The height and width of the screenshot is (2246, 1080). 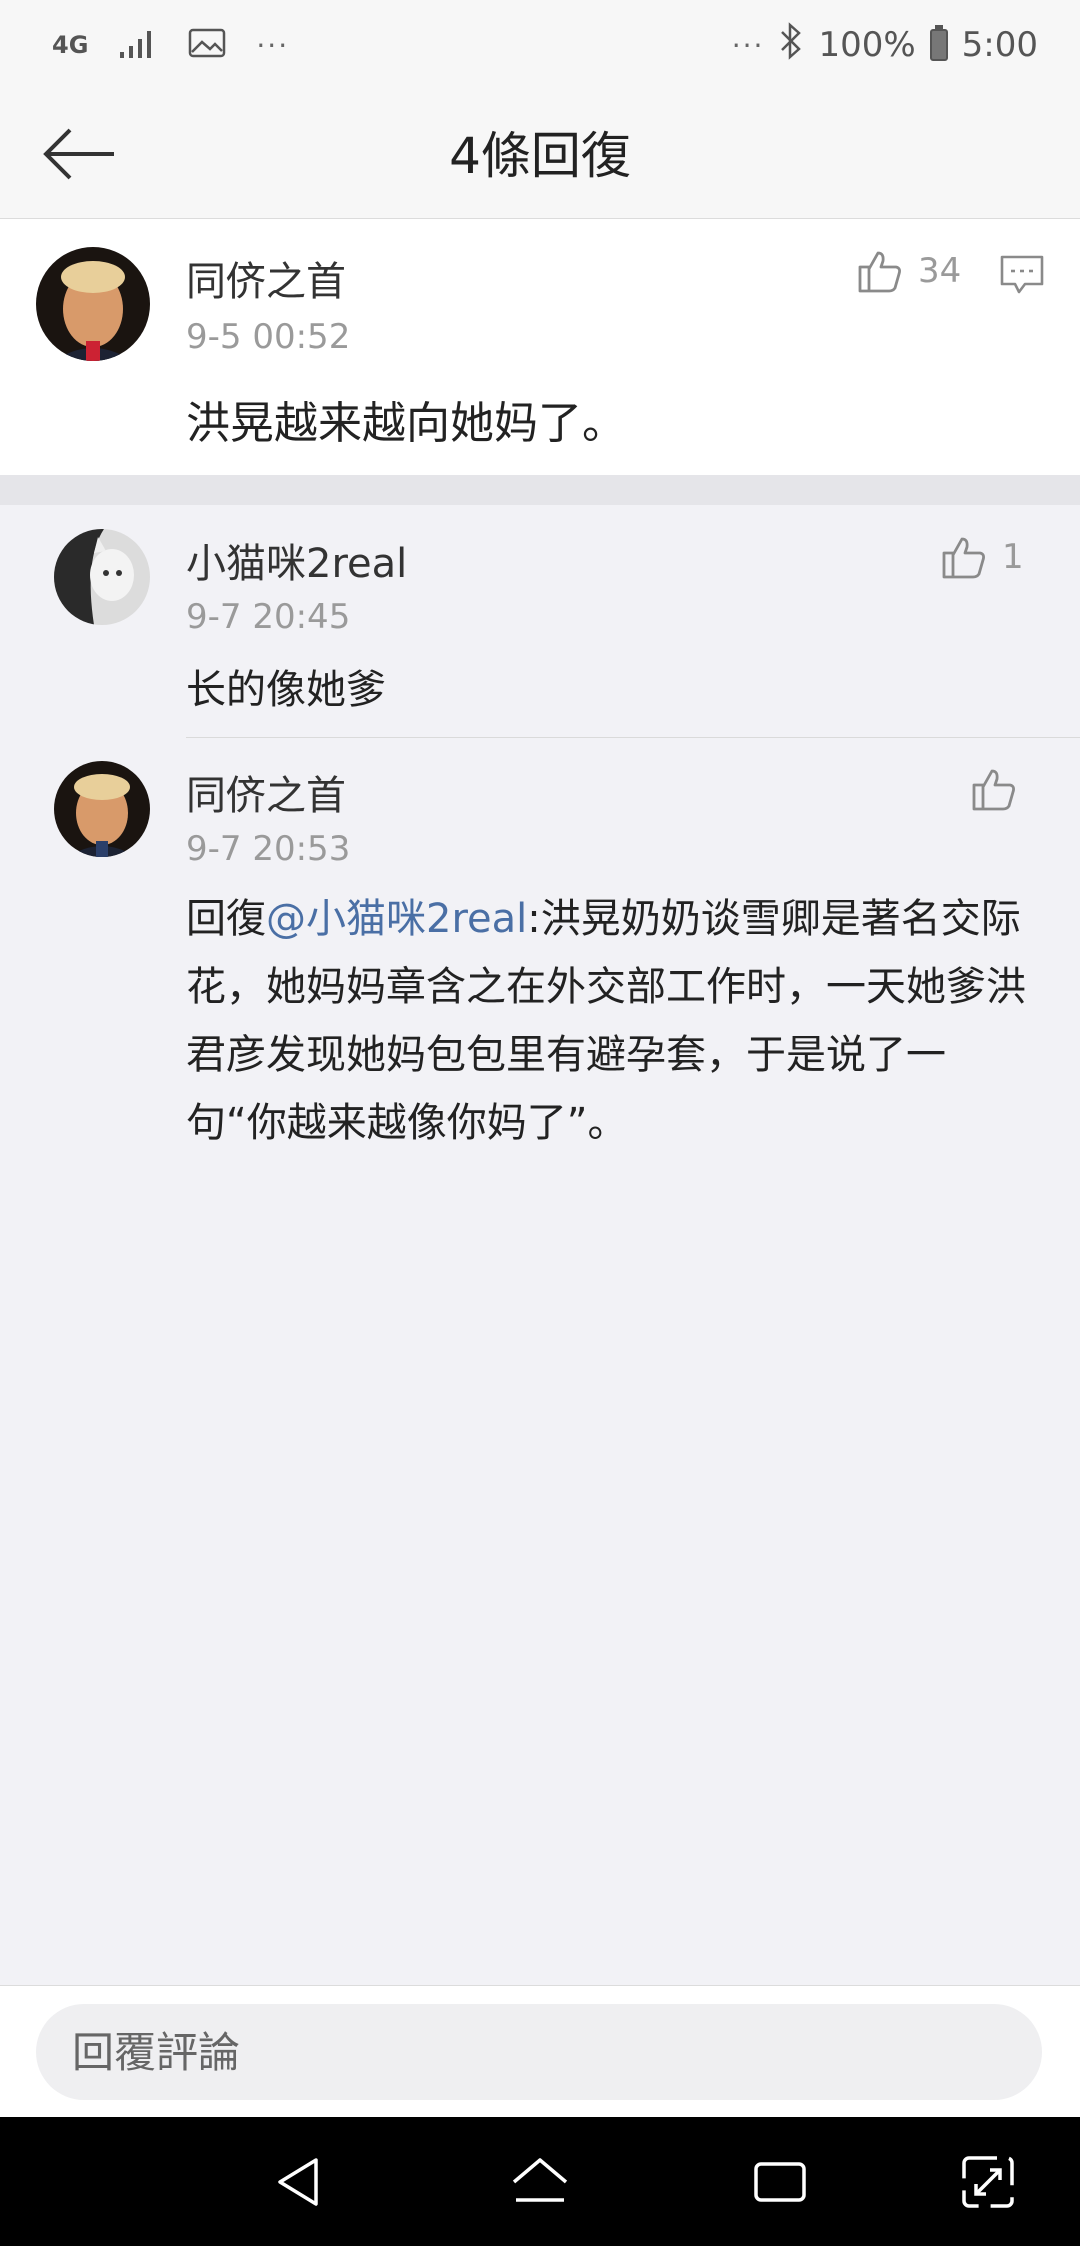 What do you see at coordinates (268, 617) in the screenshot?
I see `reply-timestamp: 9-7 20:45` at bounding box center [268, 617].